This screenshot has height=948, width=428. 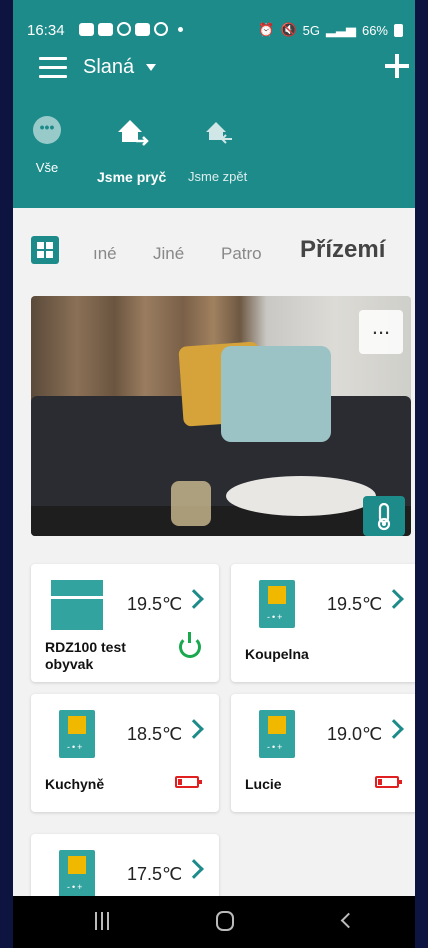 What do you see at coordinates (133, 133) in the screenshot?
I see `home-leave-icon` at bounding box center [133, 133].